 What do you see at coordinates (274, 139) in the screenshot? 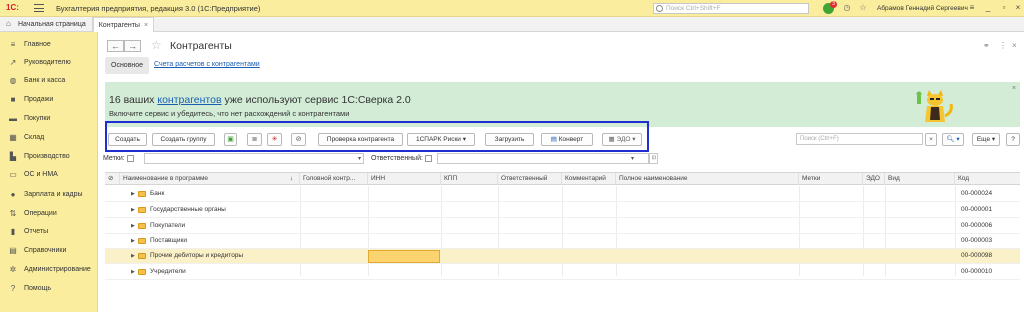
I see `delete-mark-icon: ✳` at bounding box center [274, 139].